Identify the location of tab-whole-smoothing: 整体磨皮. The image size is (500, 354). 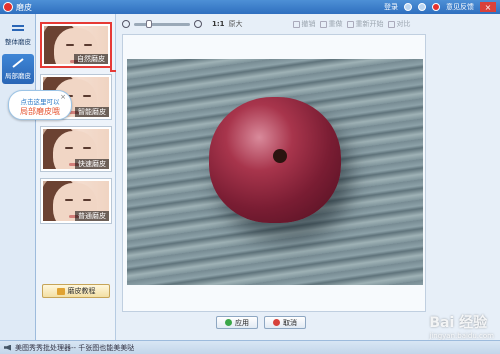
(18, 35).